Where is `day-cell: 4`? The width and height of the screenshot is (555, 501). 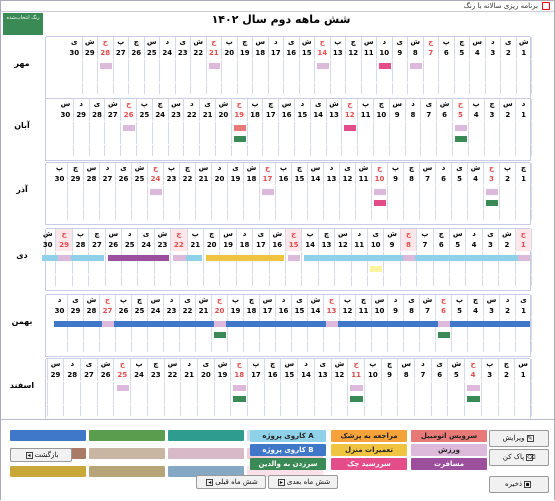 day-cell: 4 is located at coordinates (476, 179).